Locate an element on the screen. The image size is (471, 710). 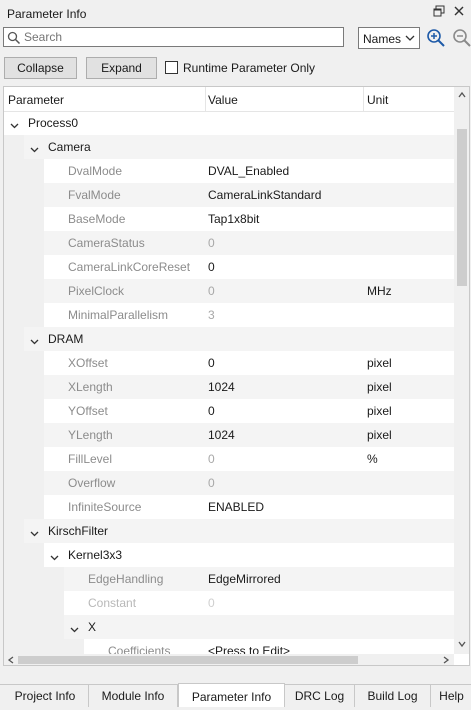
parameter-row: InfiniteSource ENABLED is located at coordinates (229, 507).